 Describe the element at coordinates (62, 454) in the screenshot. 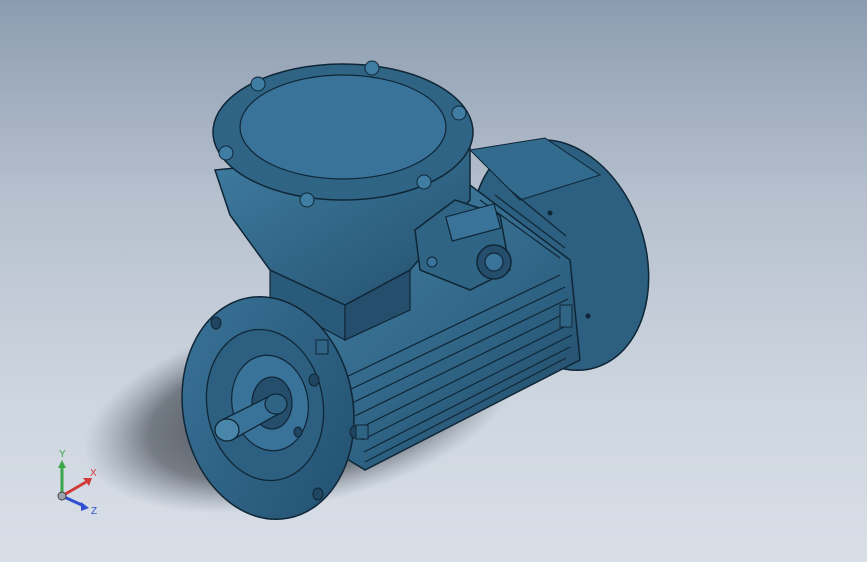

I see `y-axis-label: Y` at that location.